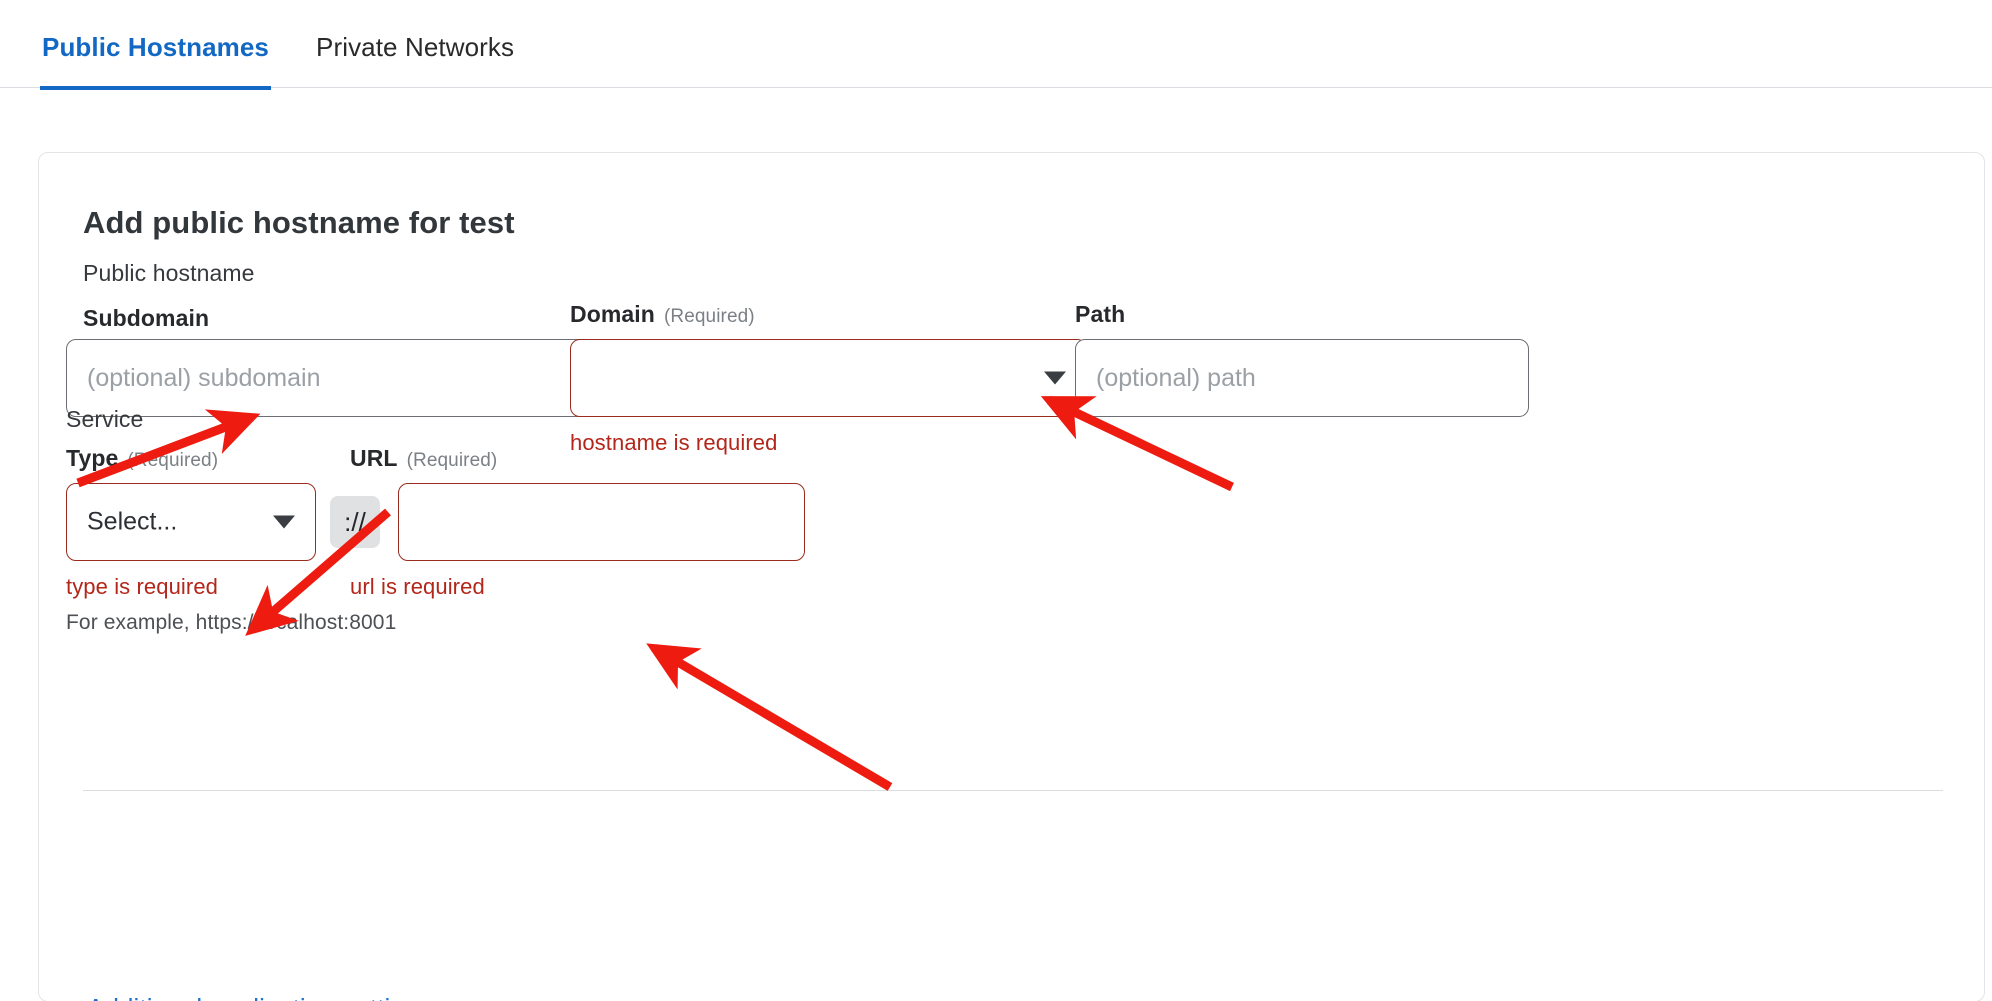 This screenshot has width=1992, height=1001. What do you see at coordinates (354, 378) in the screenshot?
I see `subdomain-input` at bounding box center [354, 378].